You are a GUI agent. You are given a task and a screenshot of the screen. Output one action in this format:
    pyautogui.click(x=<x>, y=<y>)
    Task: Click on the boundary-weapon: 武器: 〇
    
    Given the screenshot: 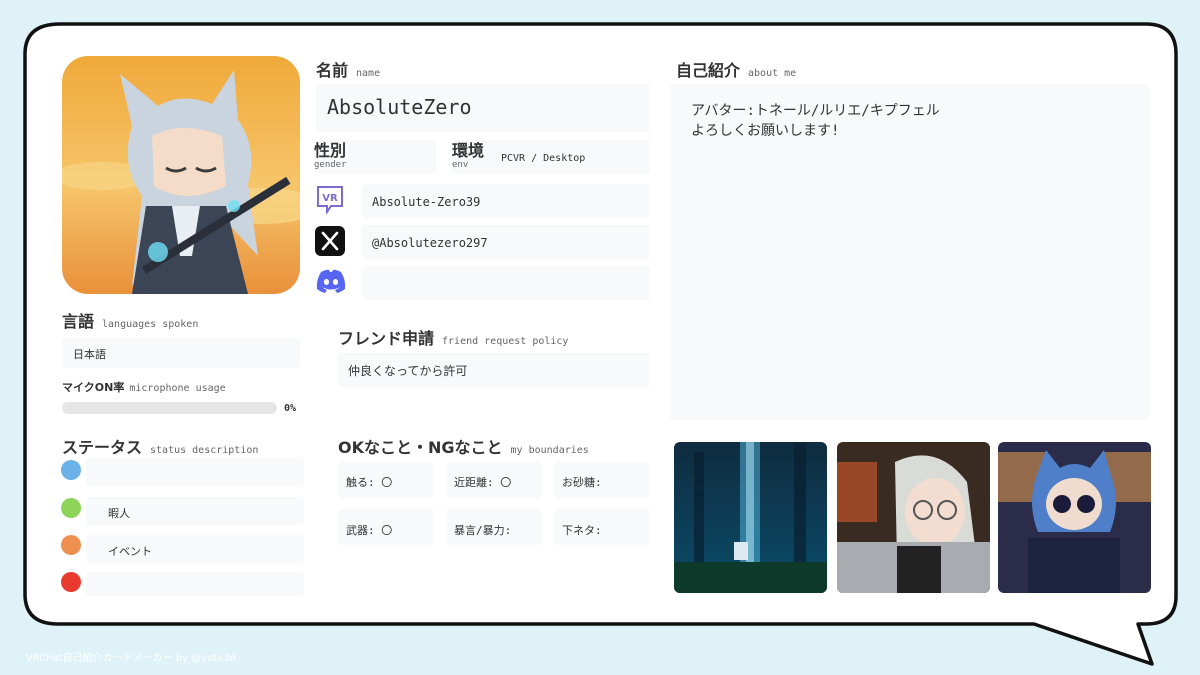 What is the action you would take?
    pyautogui.click(x=369, y=530)
    